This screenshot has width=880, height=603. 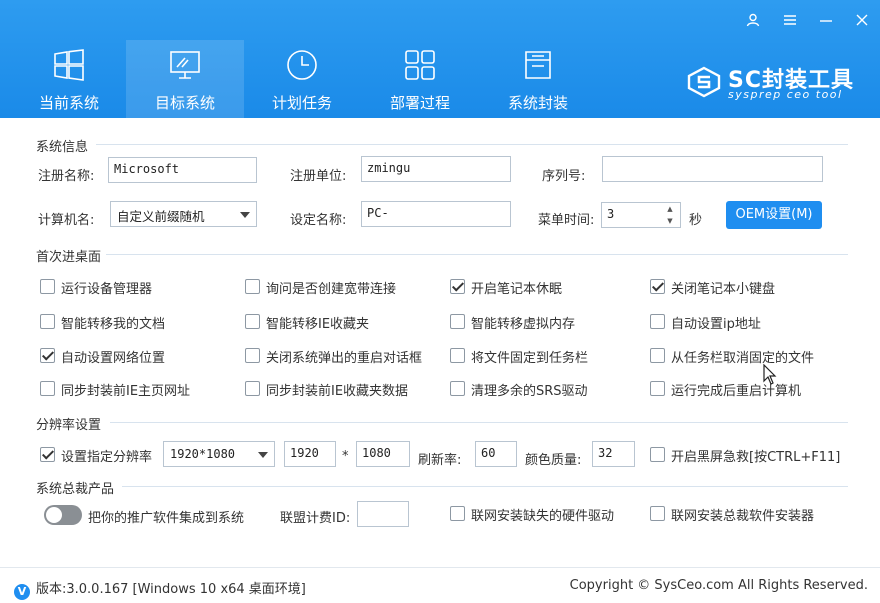 I want to click on sc-logo-icon, so click(x=704, y=82).